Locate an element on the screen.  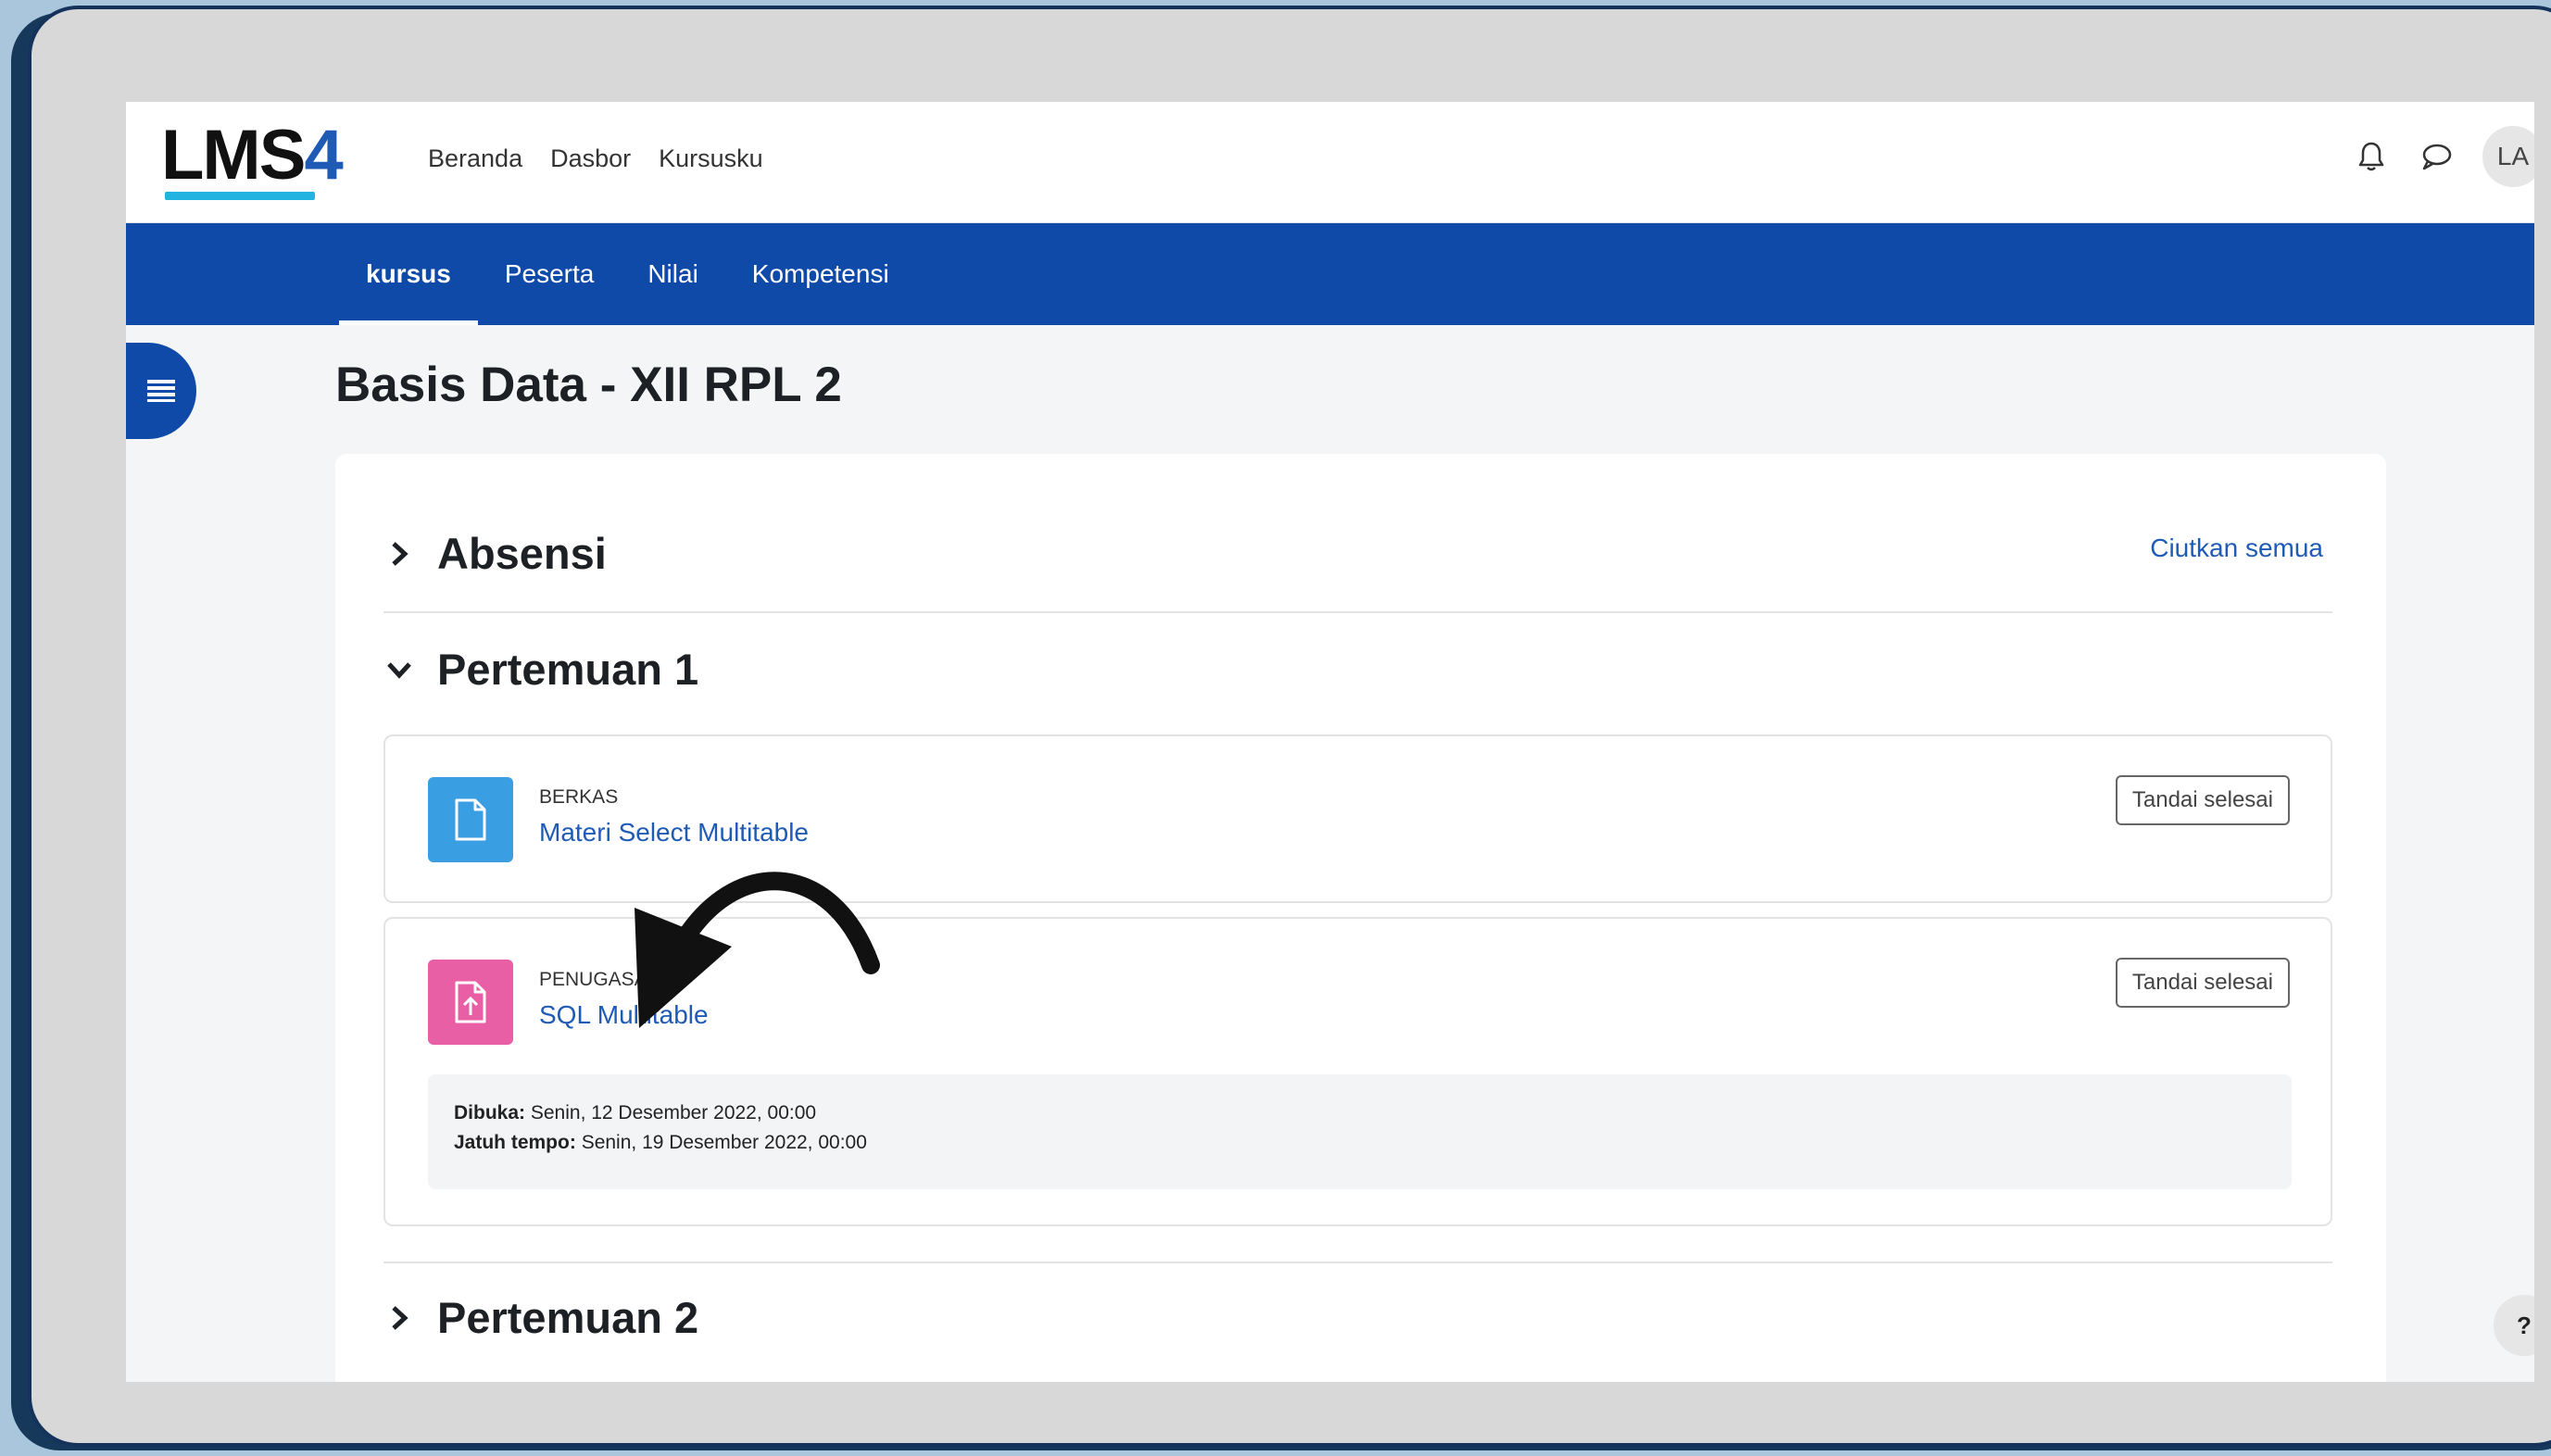
tab-kompetensi: Kompetensi is located at coordinates (820, 274).